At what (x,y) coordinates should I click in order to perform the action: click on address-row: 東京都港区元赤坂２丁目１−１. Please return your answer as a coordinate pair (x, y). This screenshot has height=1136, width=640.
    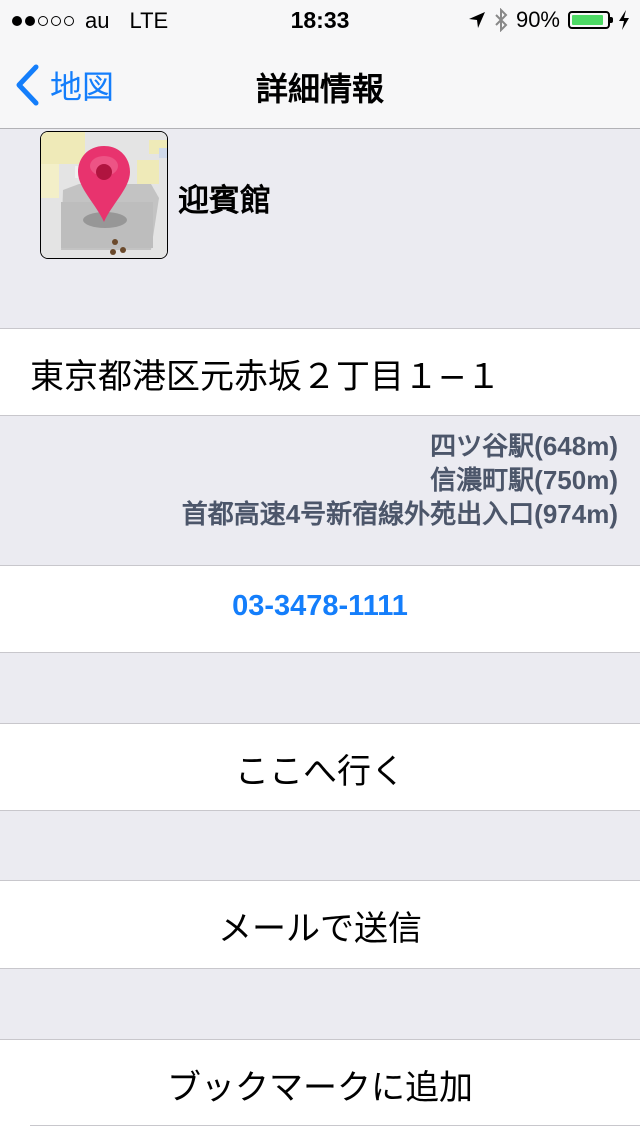
    Looking at the image, I should click on (320, 372).